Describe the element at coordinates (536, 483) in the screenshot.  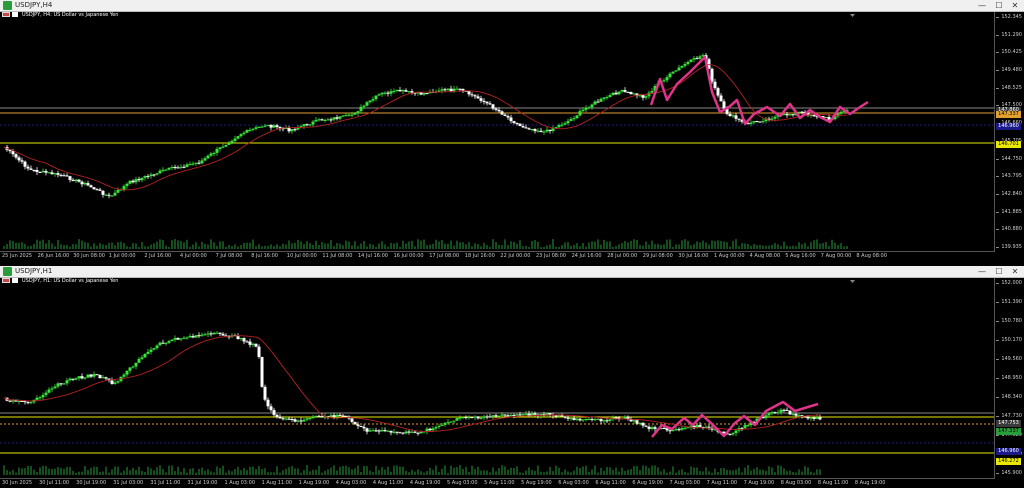
I see `time-tick-label: 5 Aug 19:00` at that location.